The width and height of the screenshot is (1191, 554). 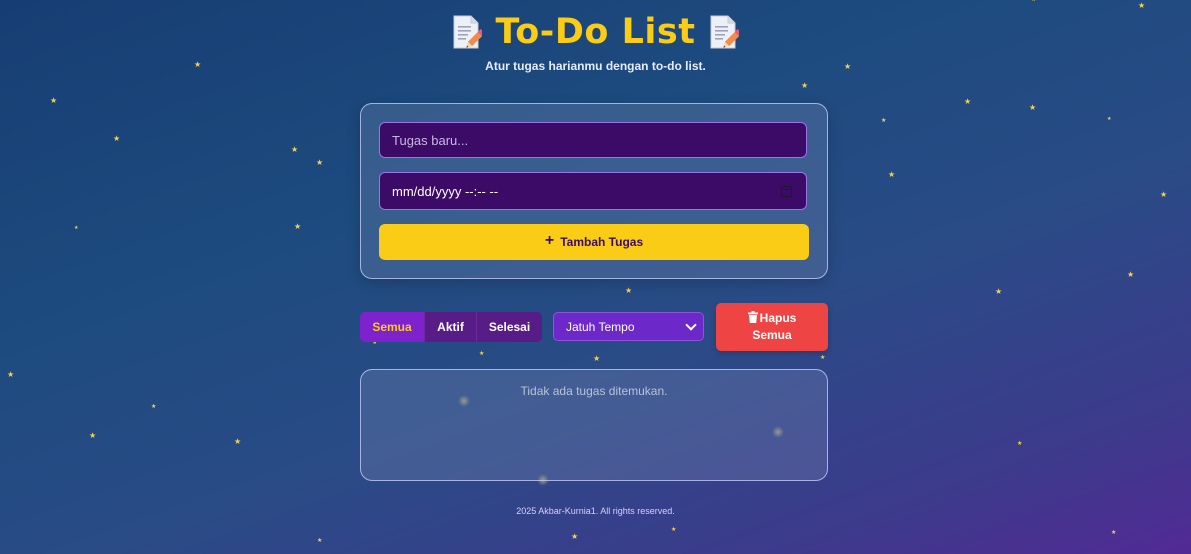 I want to click on chevron-down-icon, so click(x=691, y=324).